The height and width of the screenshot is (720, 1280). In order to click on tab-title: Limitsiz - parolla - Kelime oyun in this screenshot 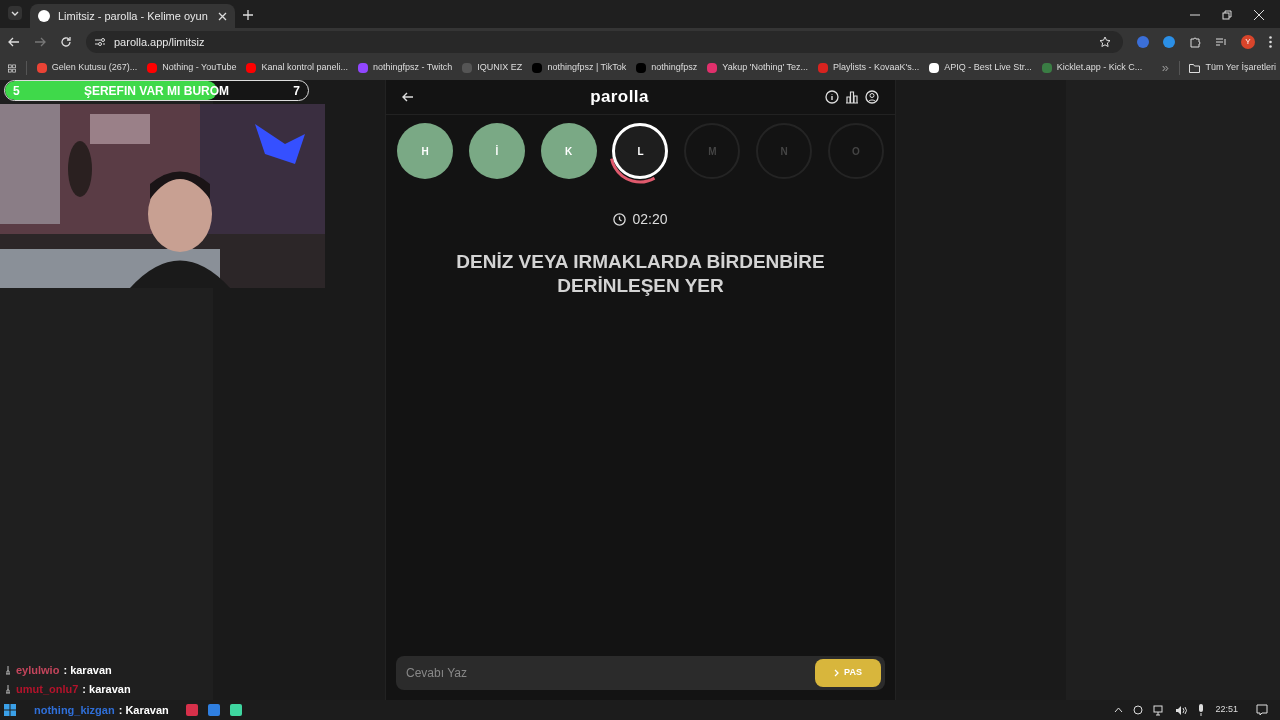, I will do `click(133, 16)`.